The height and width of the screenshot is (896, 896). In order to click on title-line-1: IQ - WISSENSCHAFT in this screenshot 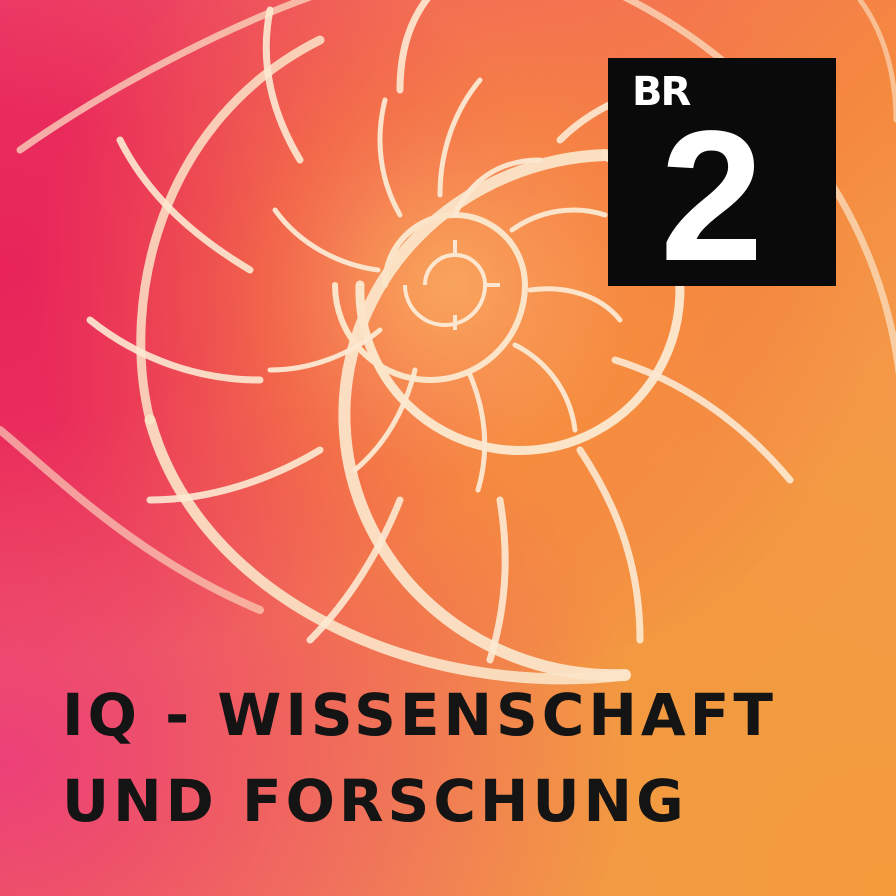, I will do `click(419, 715)`.